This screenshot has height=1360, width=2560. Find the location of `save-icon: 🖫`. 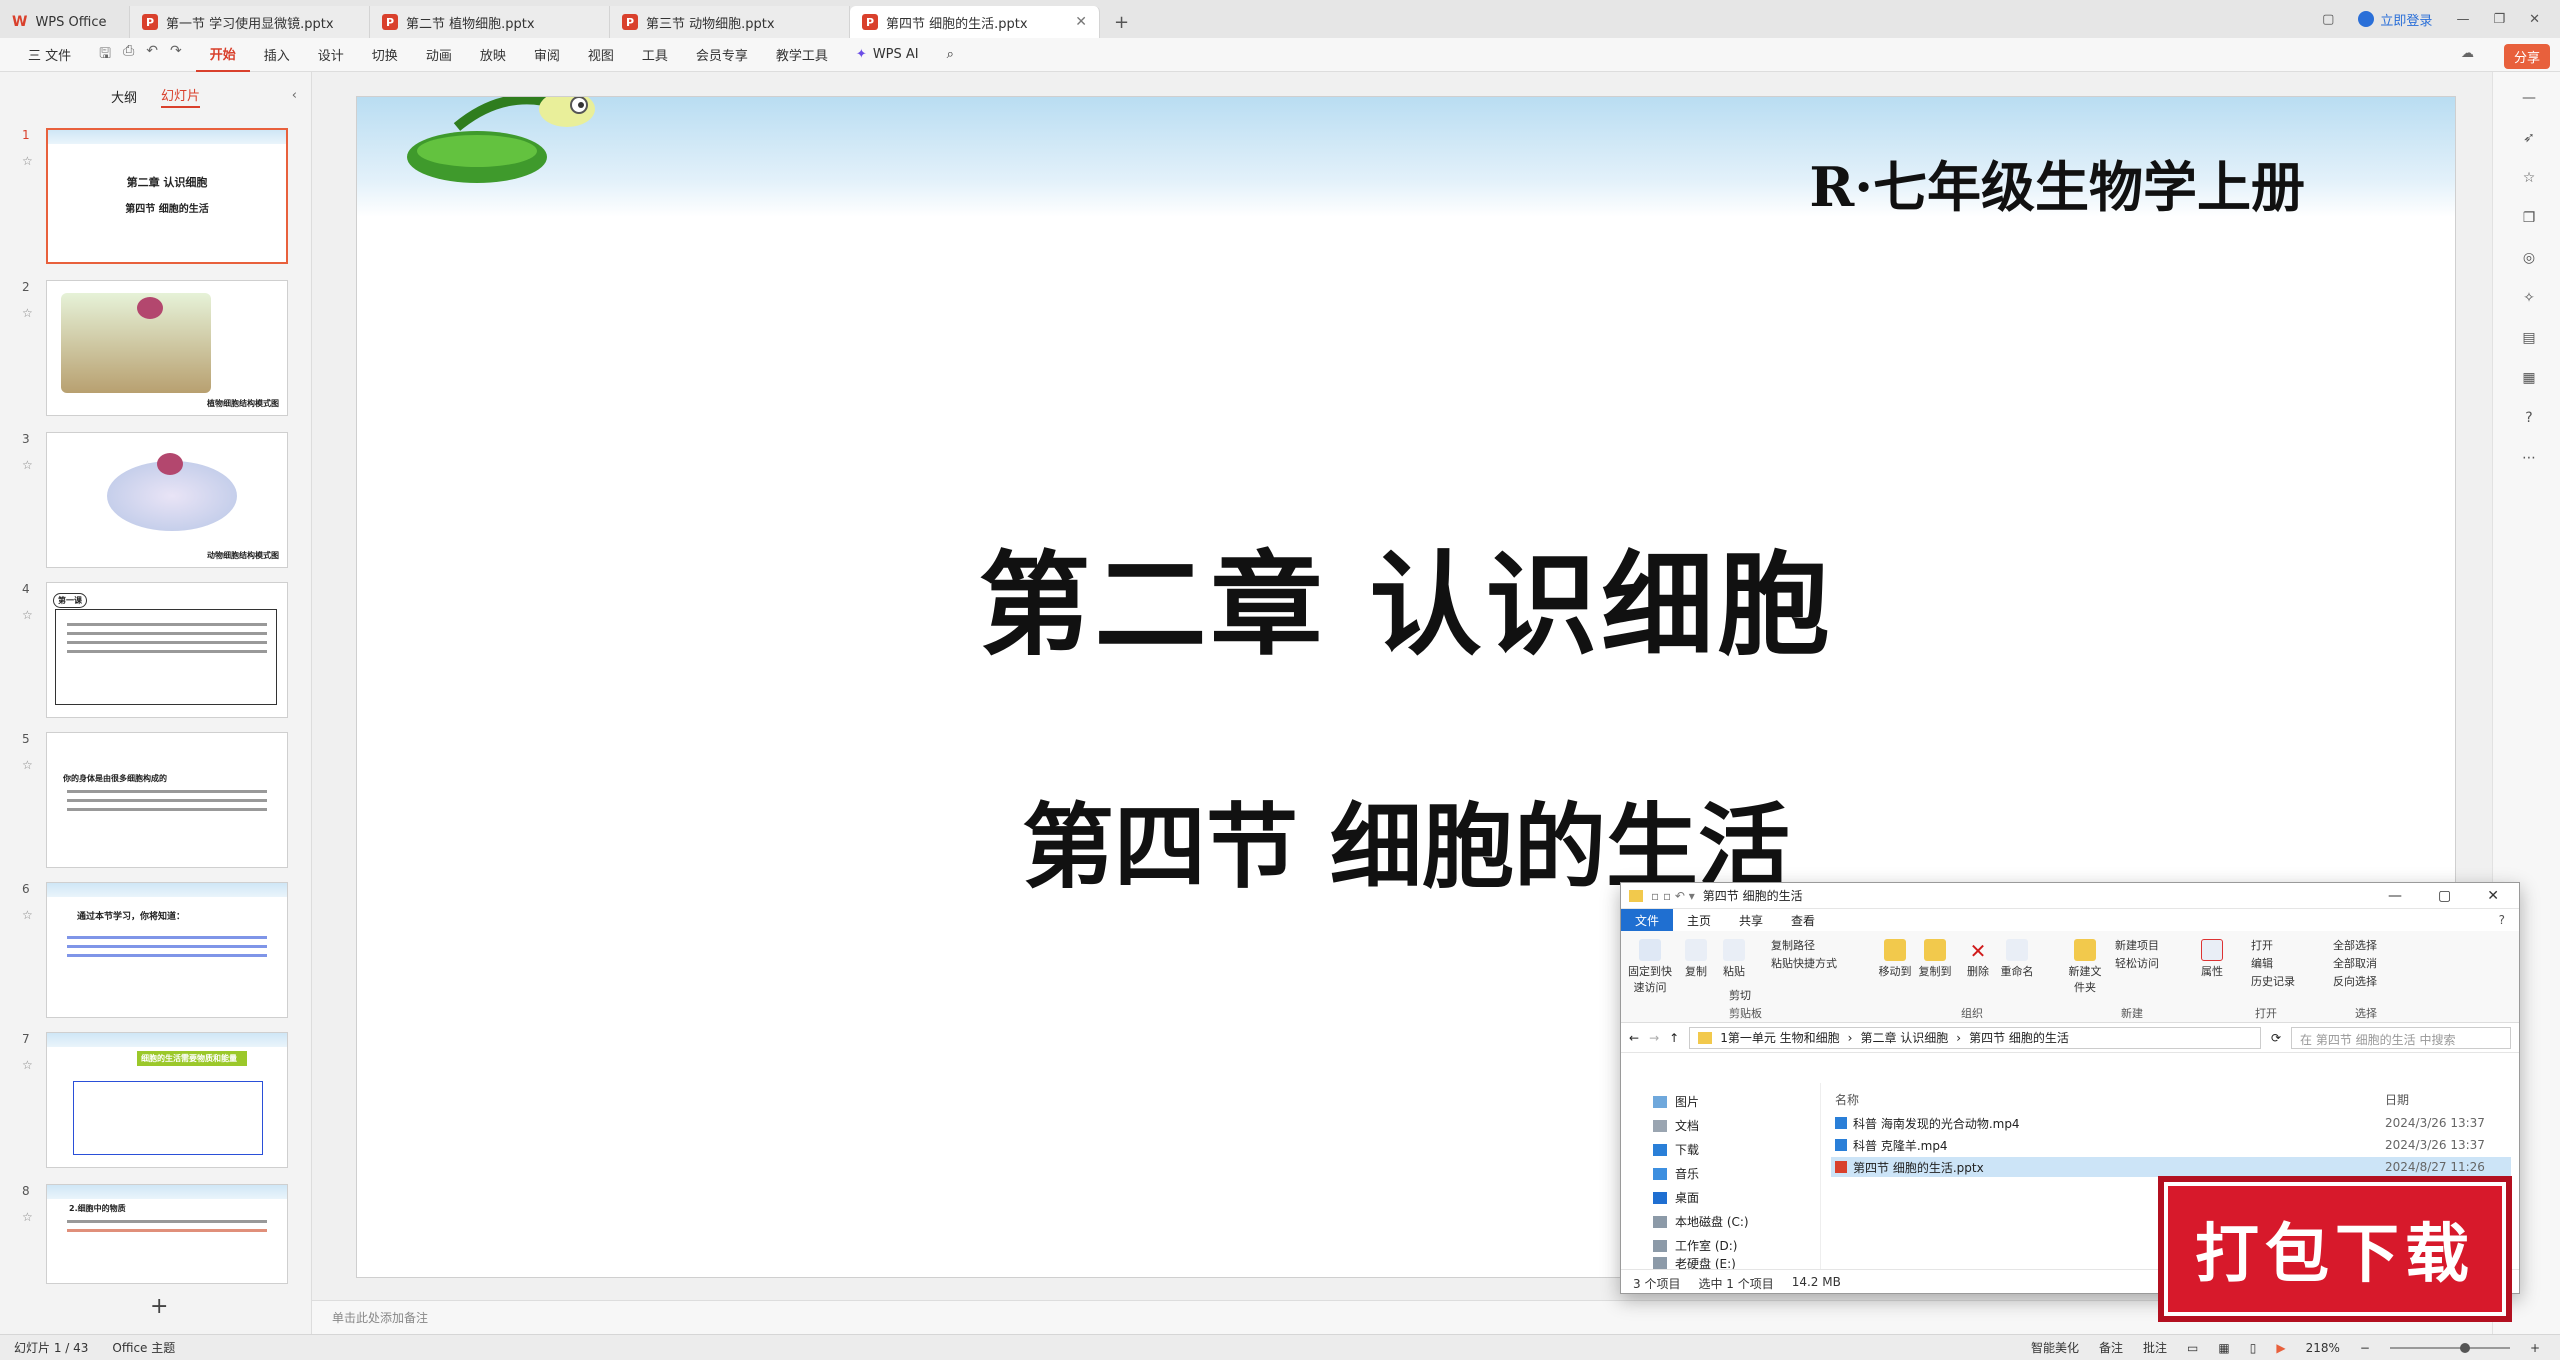

save-icon: 🖫 is located at coordinates (105, 55).